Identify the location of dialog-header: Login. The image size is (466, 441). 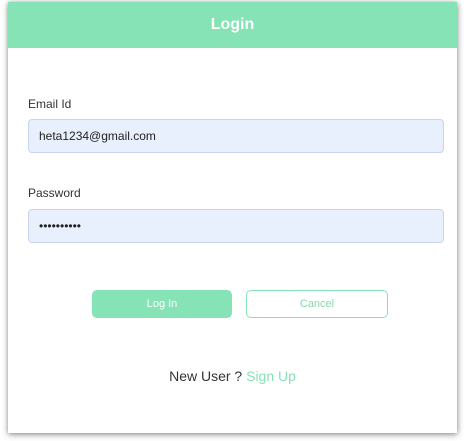
(232, 25).